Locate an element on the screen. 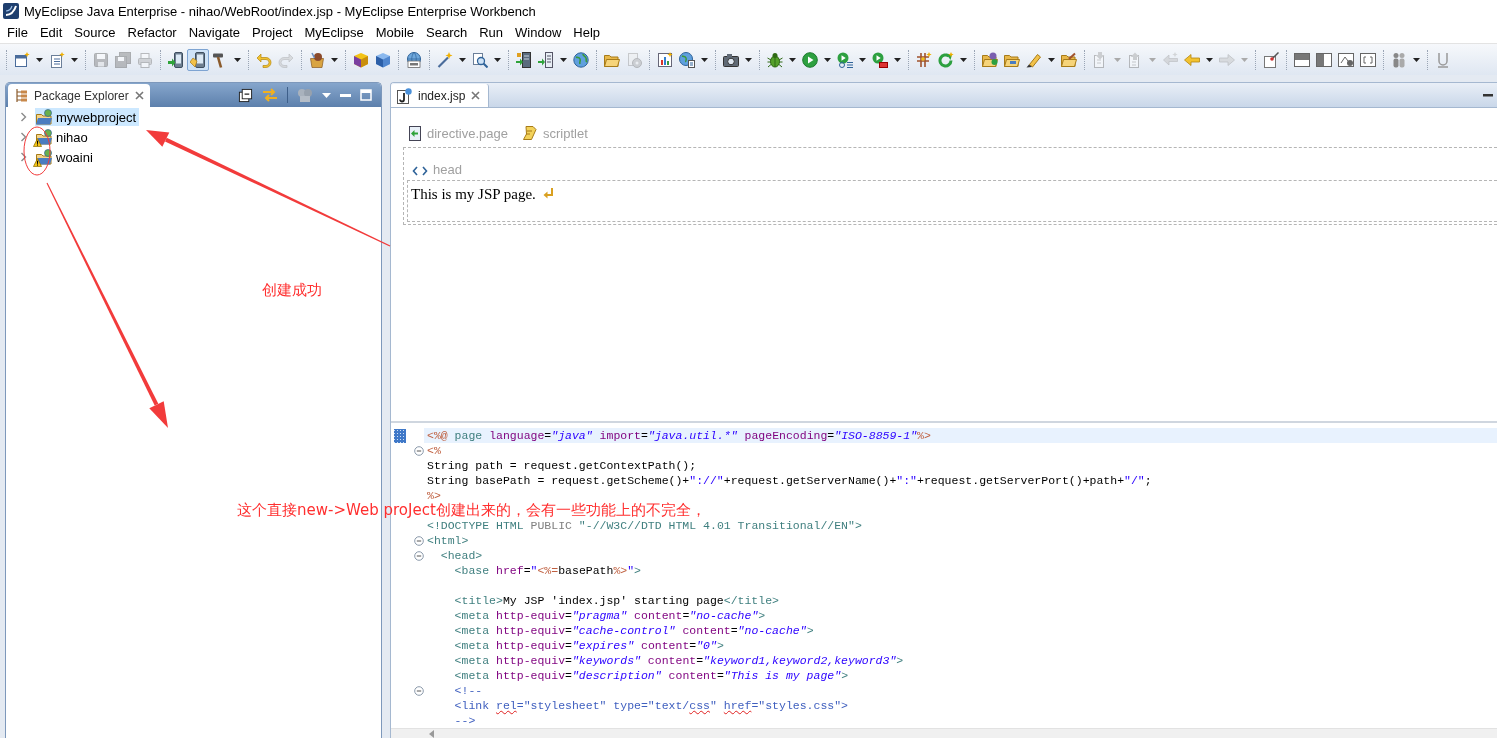  design-label: directive.page is located at coordinates (467, 133).